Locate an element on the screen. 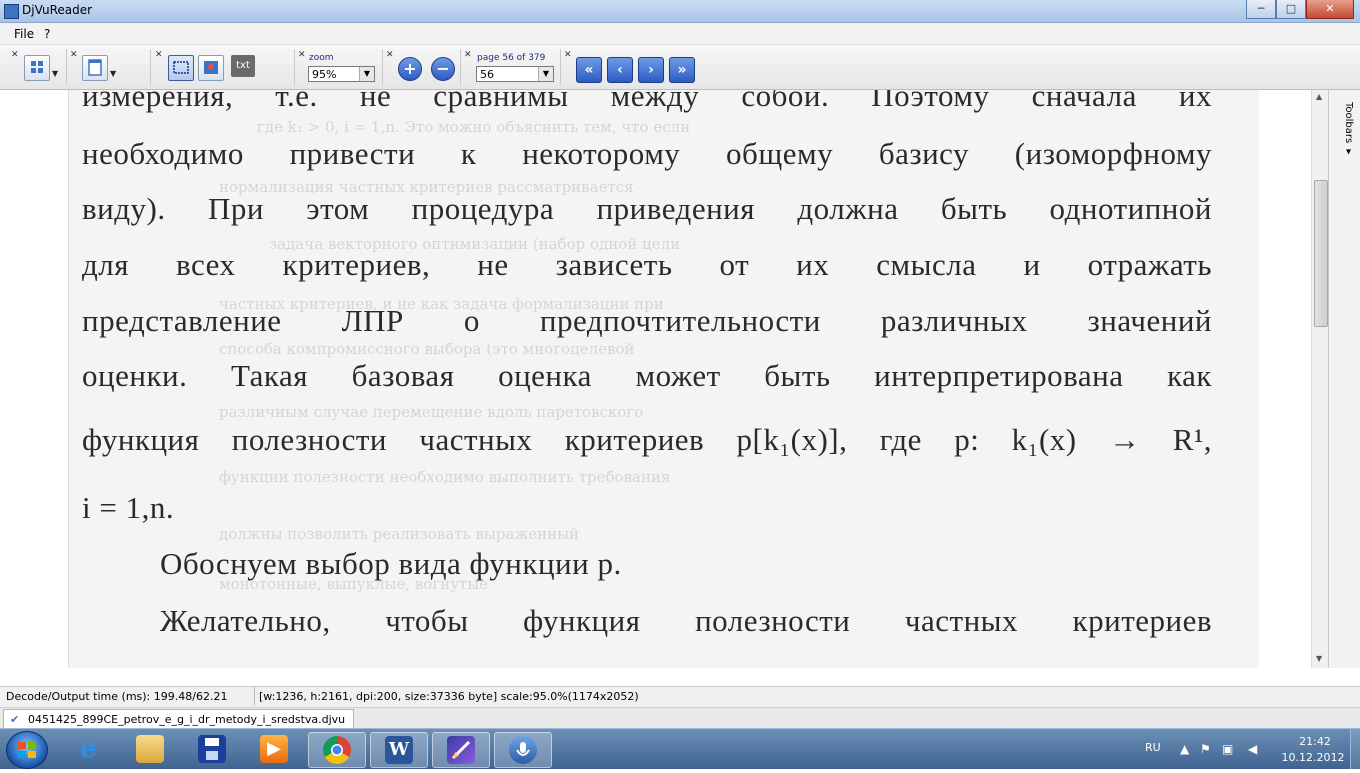  grid-layout-icon is located at coordinates (37, 67).